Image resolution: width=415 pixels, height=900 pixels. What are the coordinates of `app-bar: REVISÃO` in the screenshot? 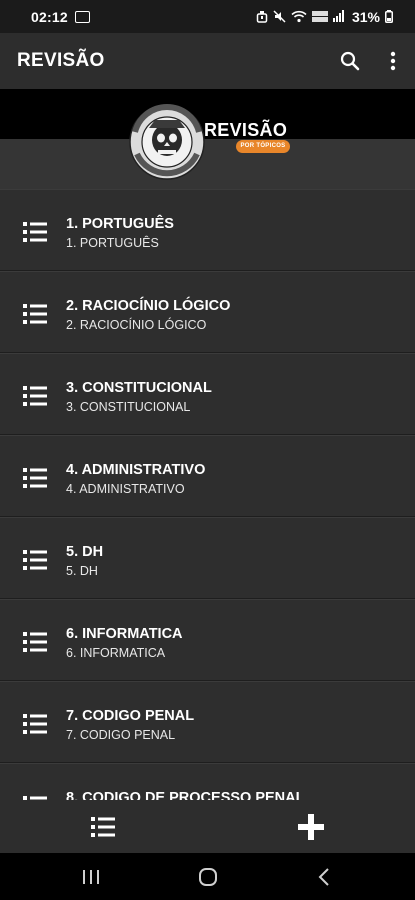 It's located at (207, 61).